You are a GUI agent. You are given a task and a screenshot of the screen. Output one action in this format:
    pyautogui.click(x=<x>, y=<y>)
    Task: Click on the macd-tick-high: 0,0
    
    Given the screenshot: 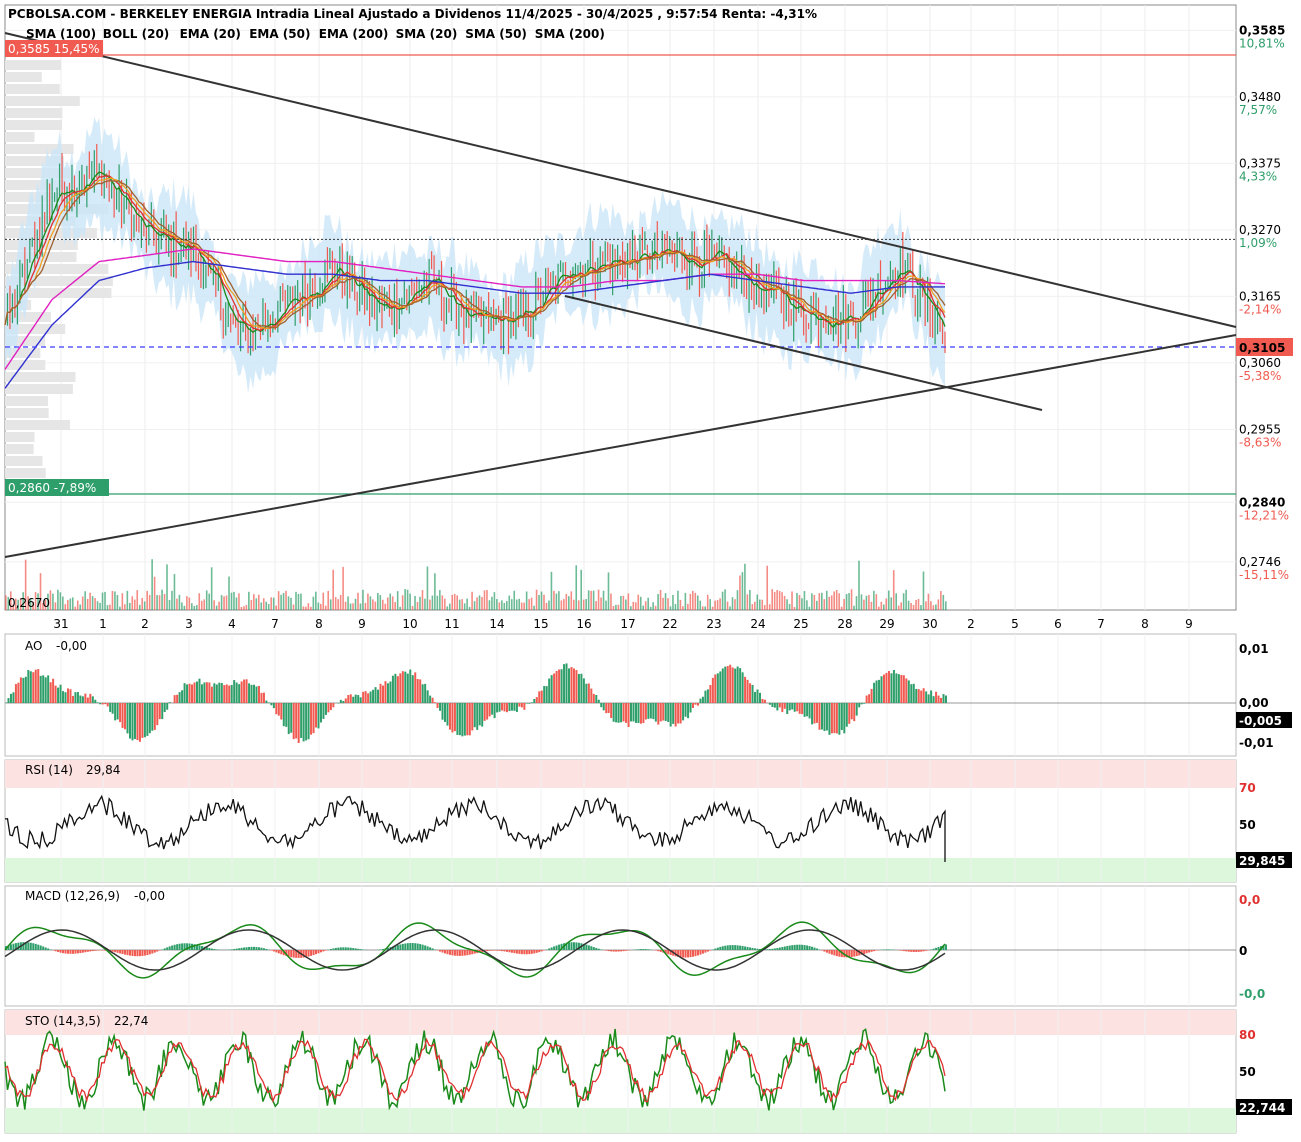 What is the action you would take?
    pyautogui.click(x=1249, y=900)
    